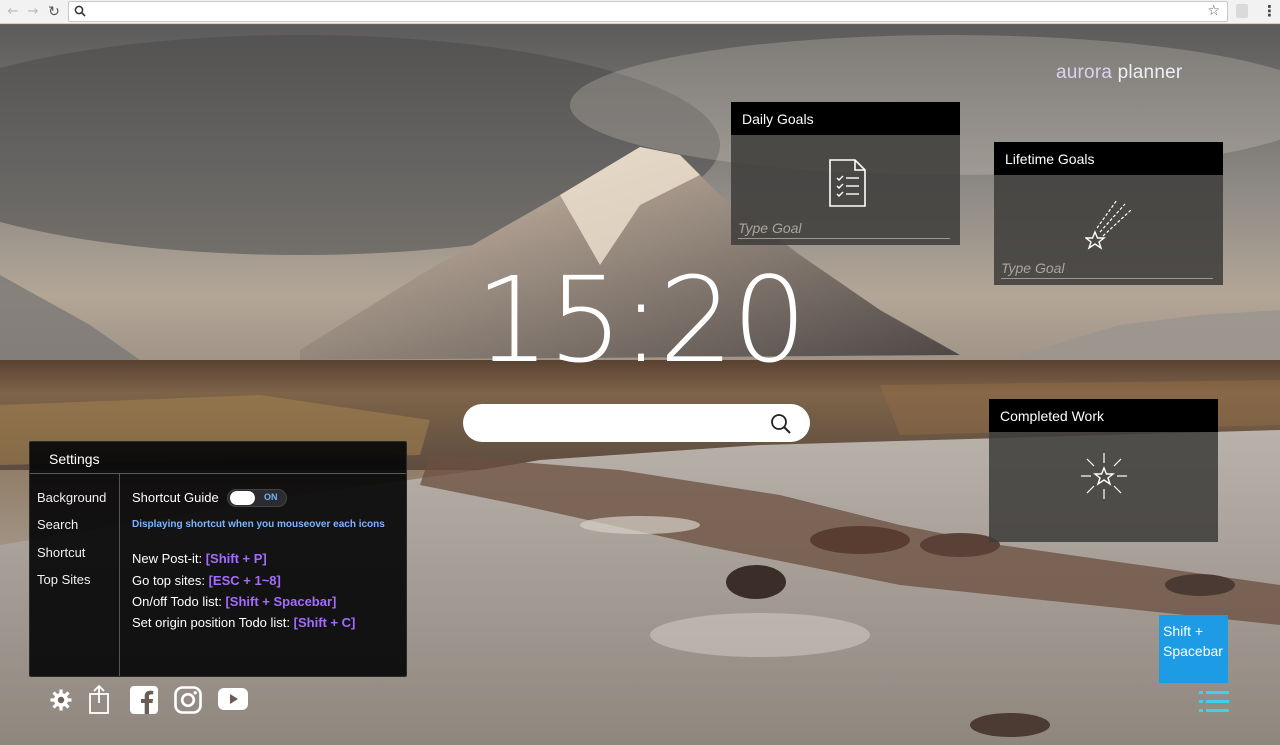 The image size is (1280, 745). What do you see at coordinates (271, 497) in the screenshot?
I see `toggle-state: ON` at bounding box center [271, 497].